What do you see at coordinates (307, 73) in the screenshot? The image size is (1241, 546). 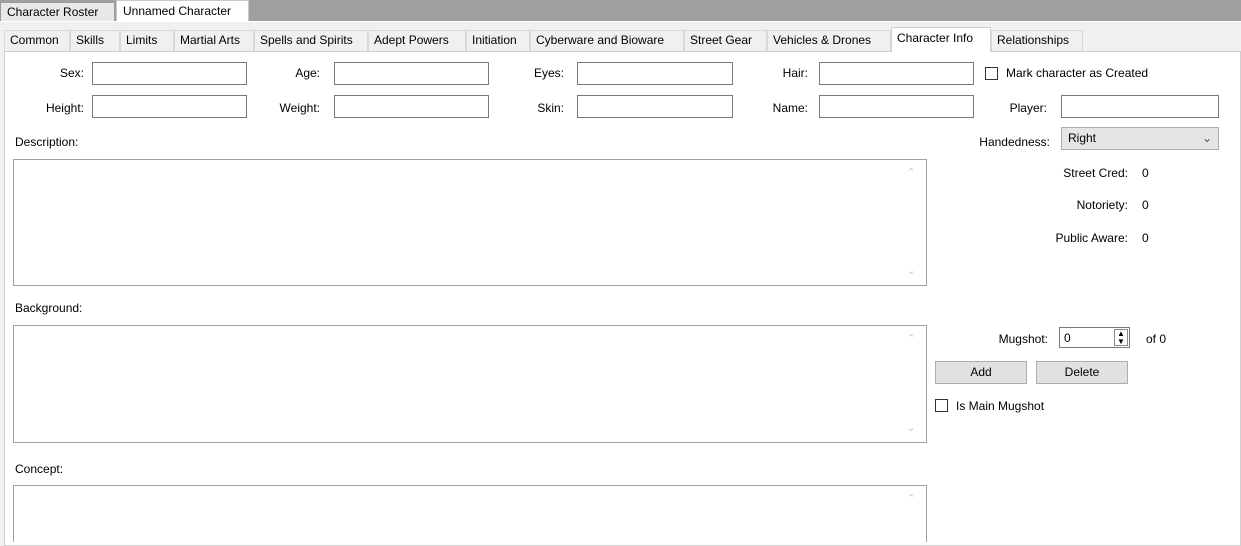 I see `age-label: Age:` at bounding box center [307, 73].